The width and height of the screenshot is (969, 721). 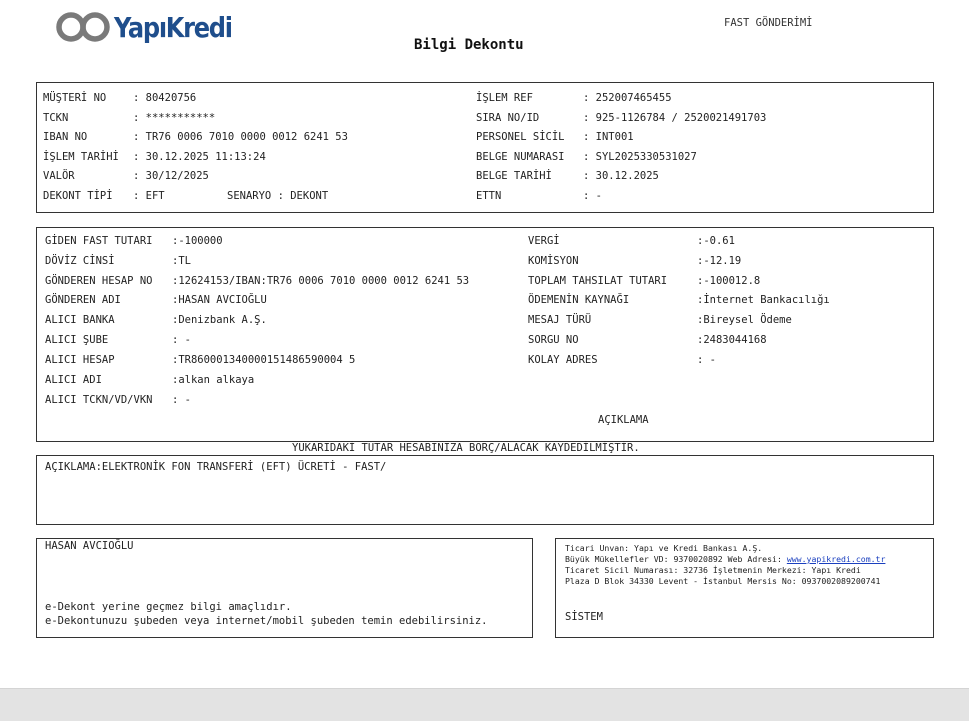 I want to click on islem-ref-label: İŞLEM REF, so click(x=504, y=98).